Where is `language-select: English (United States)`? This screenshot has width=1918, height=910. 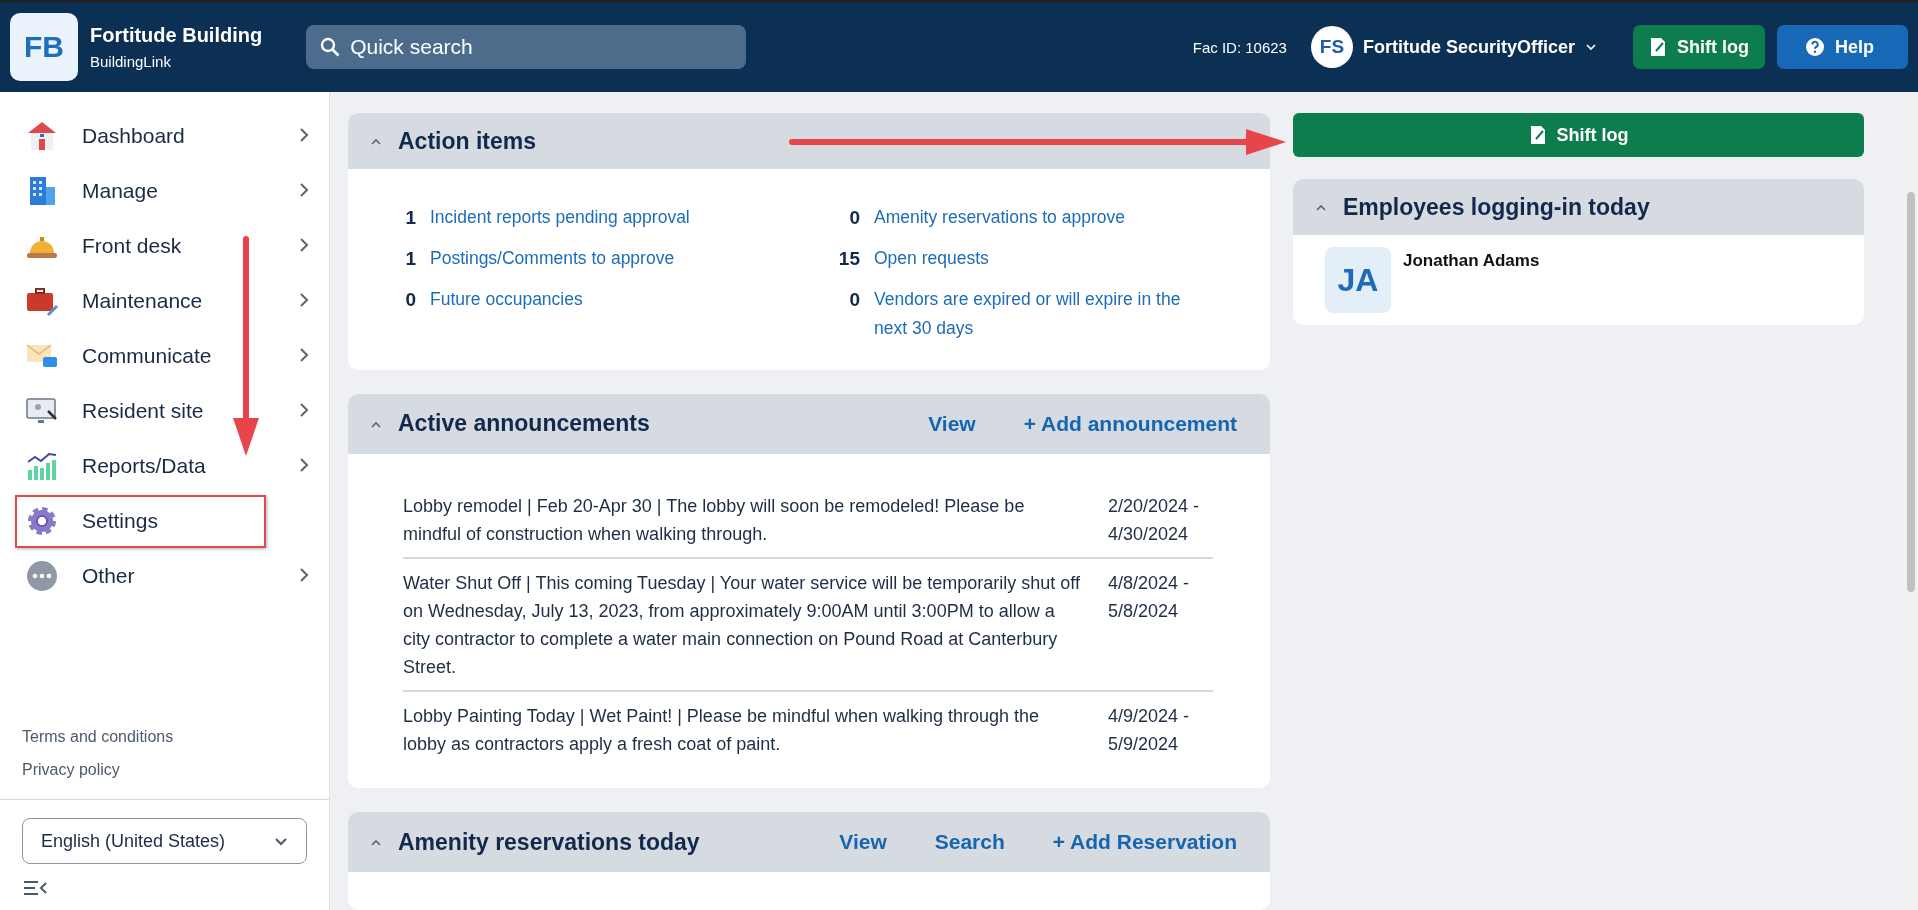
language-select: English (United States) is located at coordinates (164, 841).